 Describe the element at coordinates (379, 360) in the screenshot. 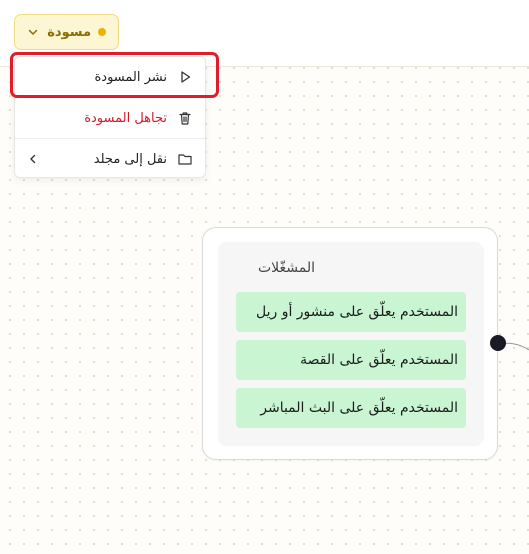

I see `trigger-label: المستخدم يعلّق على القصة` at that location.